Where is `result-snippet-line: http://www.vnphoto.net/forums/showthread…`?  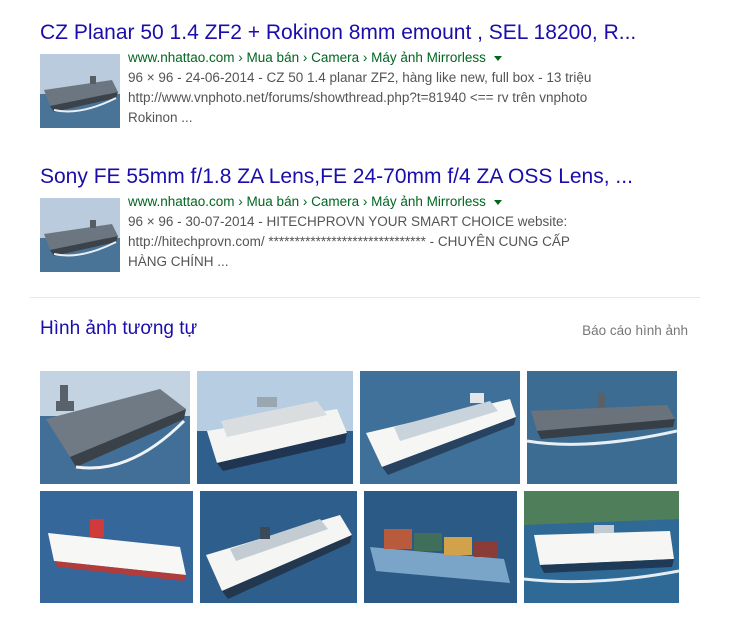
result-snippet-line: http://www.vnphoto.net/forums/showthread… is located at coordinates (358, 97).